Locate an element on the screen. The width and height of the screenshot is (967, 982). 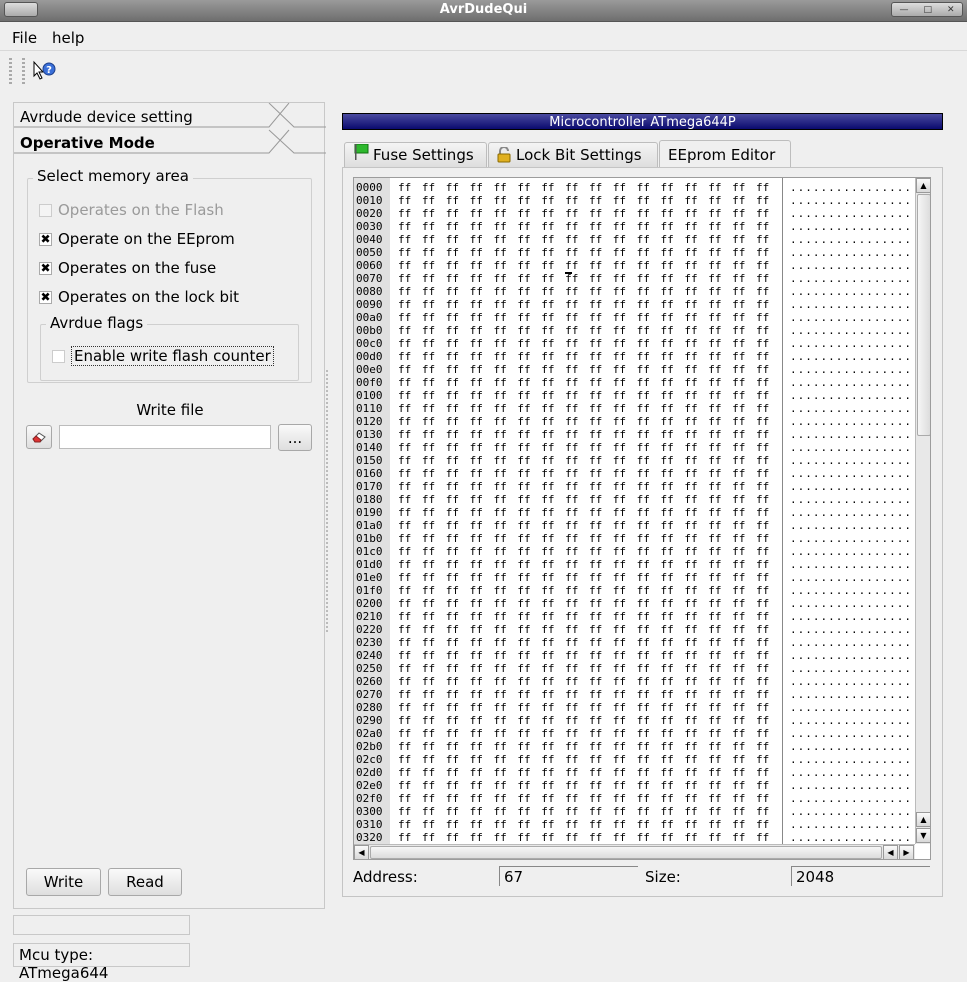
tab-eeprom-editor: EEprom Editor is located at coordinates (725, 154).